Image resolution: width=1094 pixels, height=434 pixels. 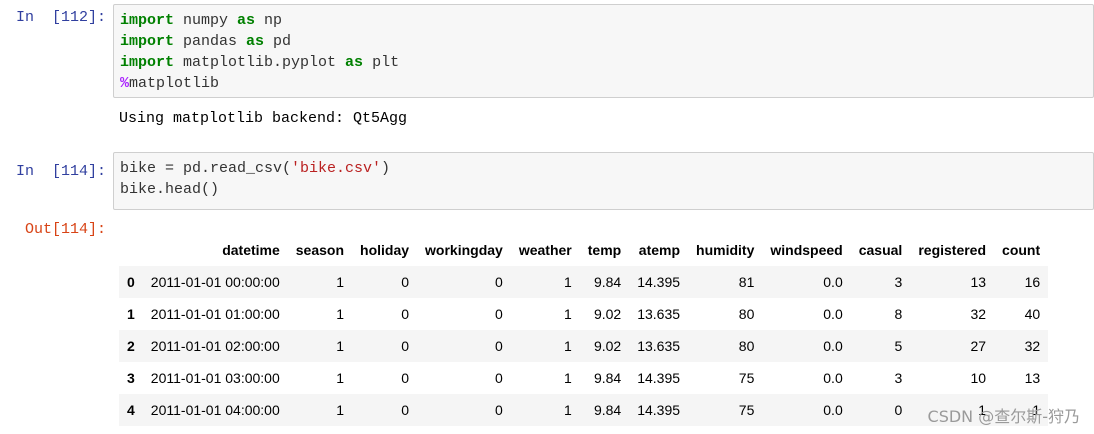 What do you see at coordinates (65, 229) in the screenshot?
I see `output-prompt-114: Out[114]:` at bounding box center [65, 229].